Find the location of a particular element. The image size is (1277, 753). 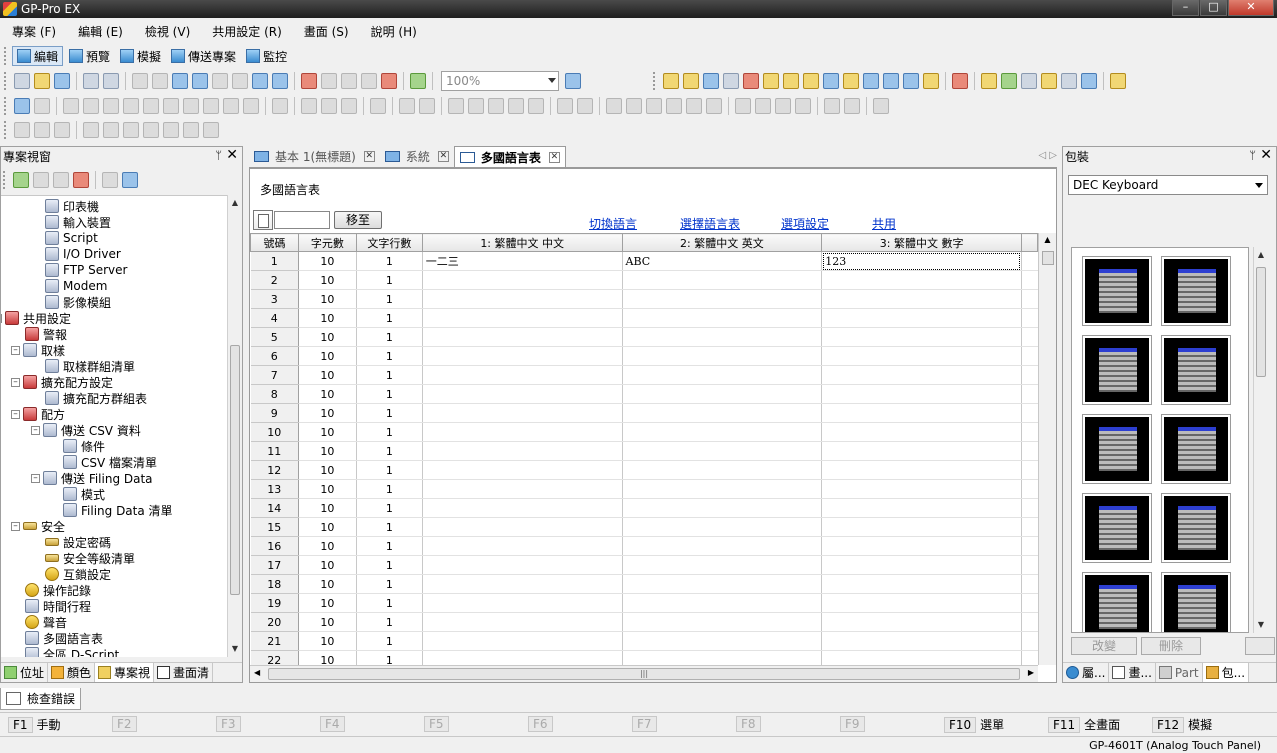

tab-address: 位址 is located at coordinates (25, 672).